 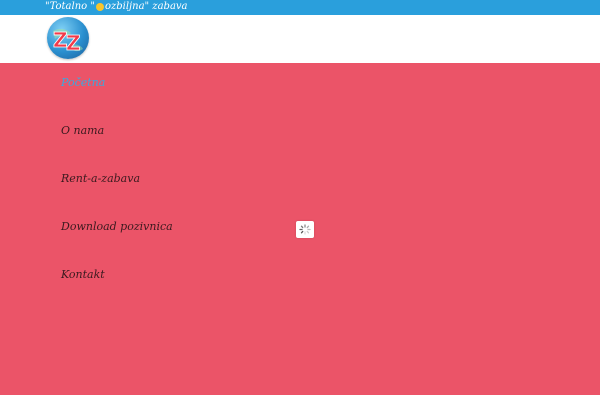 I want to click on loading-indicator, so click(x=305, y=229).